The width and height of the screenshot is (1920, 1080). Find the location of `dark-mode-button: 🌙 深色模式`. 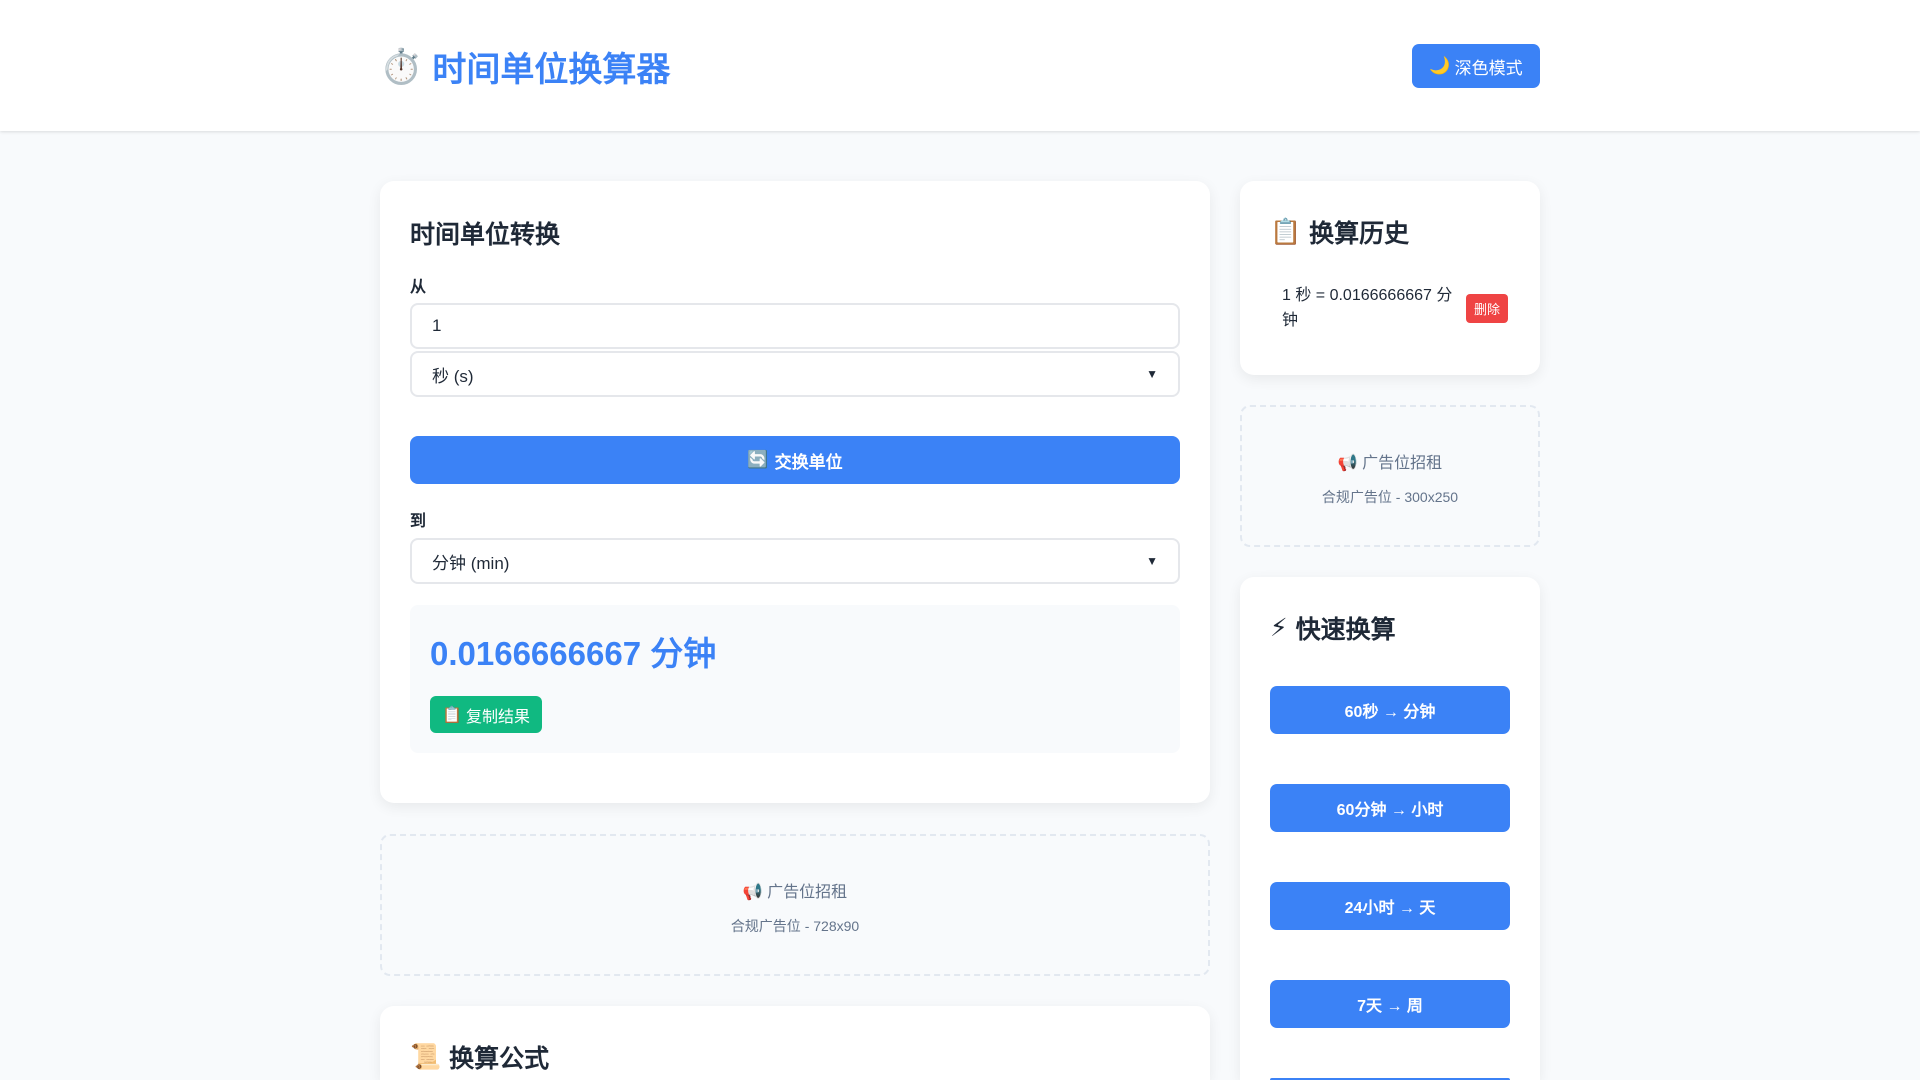

dark-mode-button: 🌙 深色模式 is located at coordinates (1476, 66).